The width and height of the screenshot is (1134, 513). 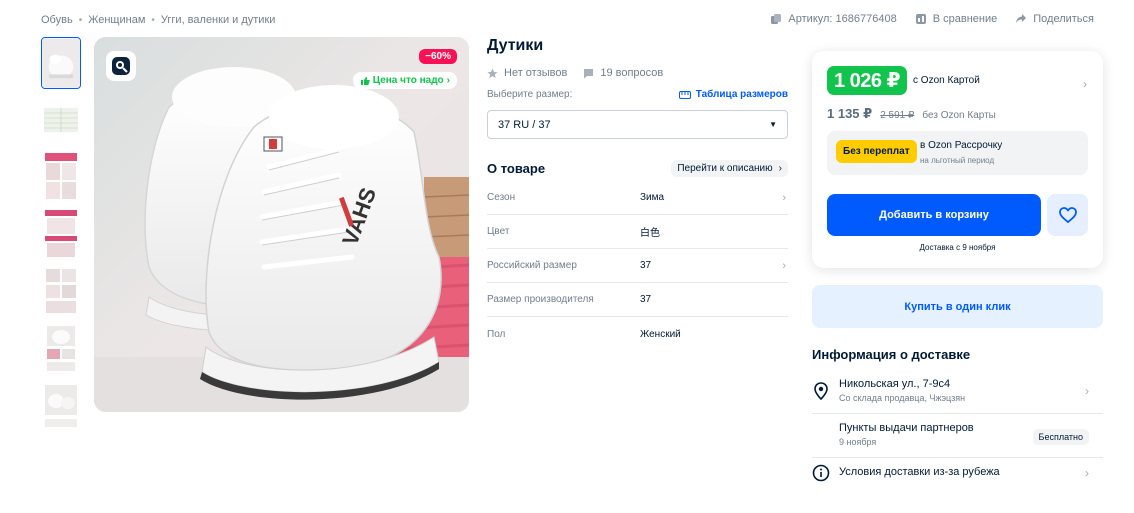 What do you see at coordinates (57, 20) in the screenshot?
I see `breadcrumb-item-shoes: Обувь` at bounding box center [57, 20].